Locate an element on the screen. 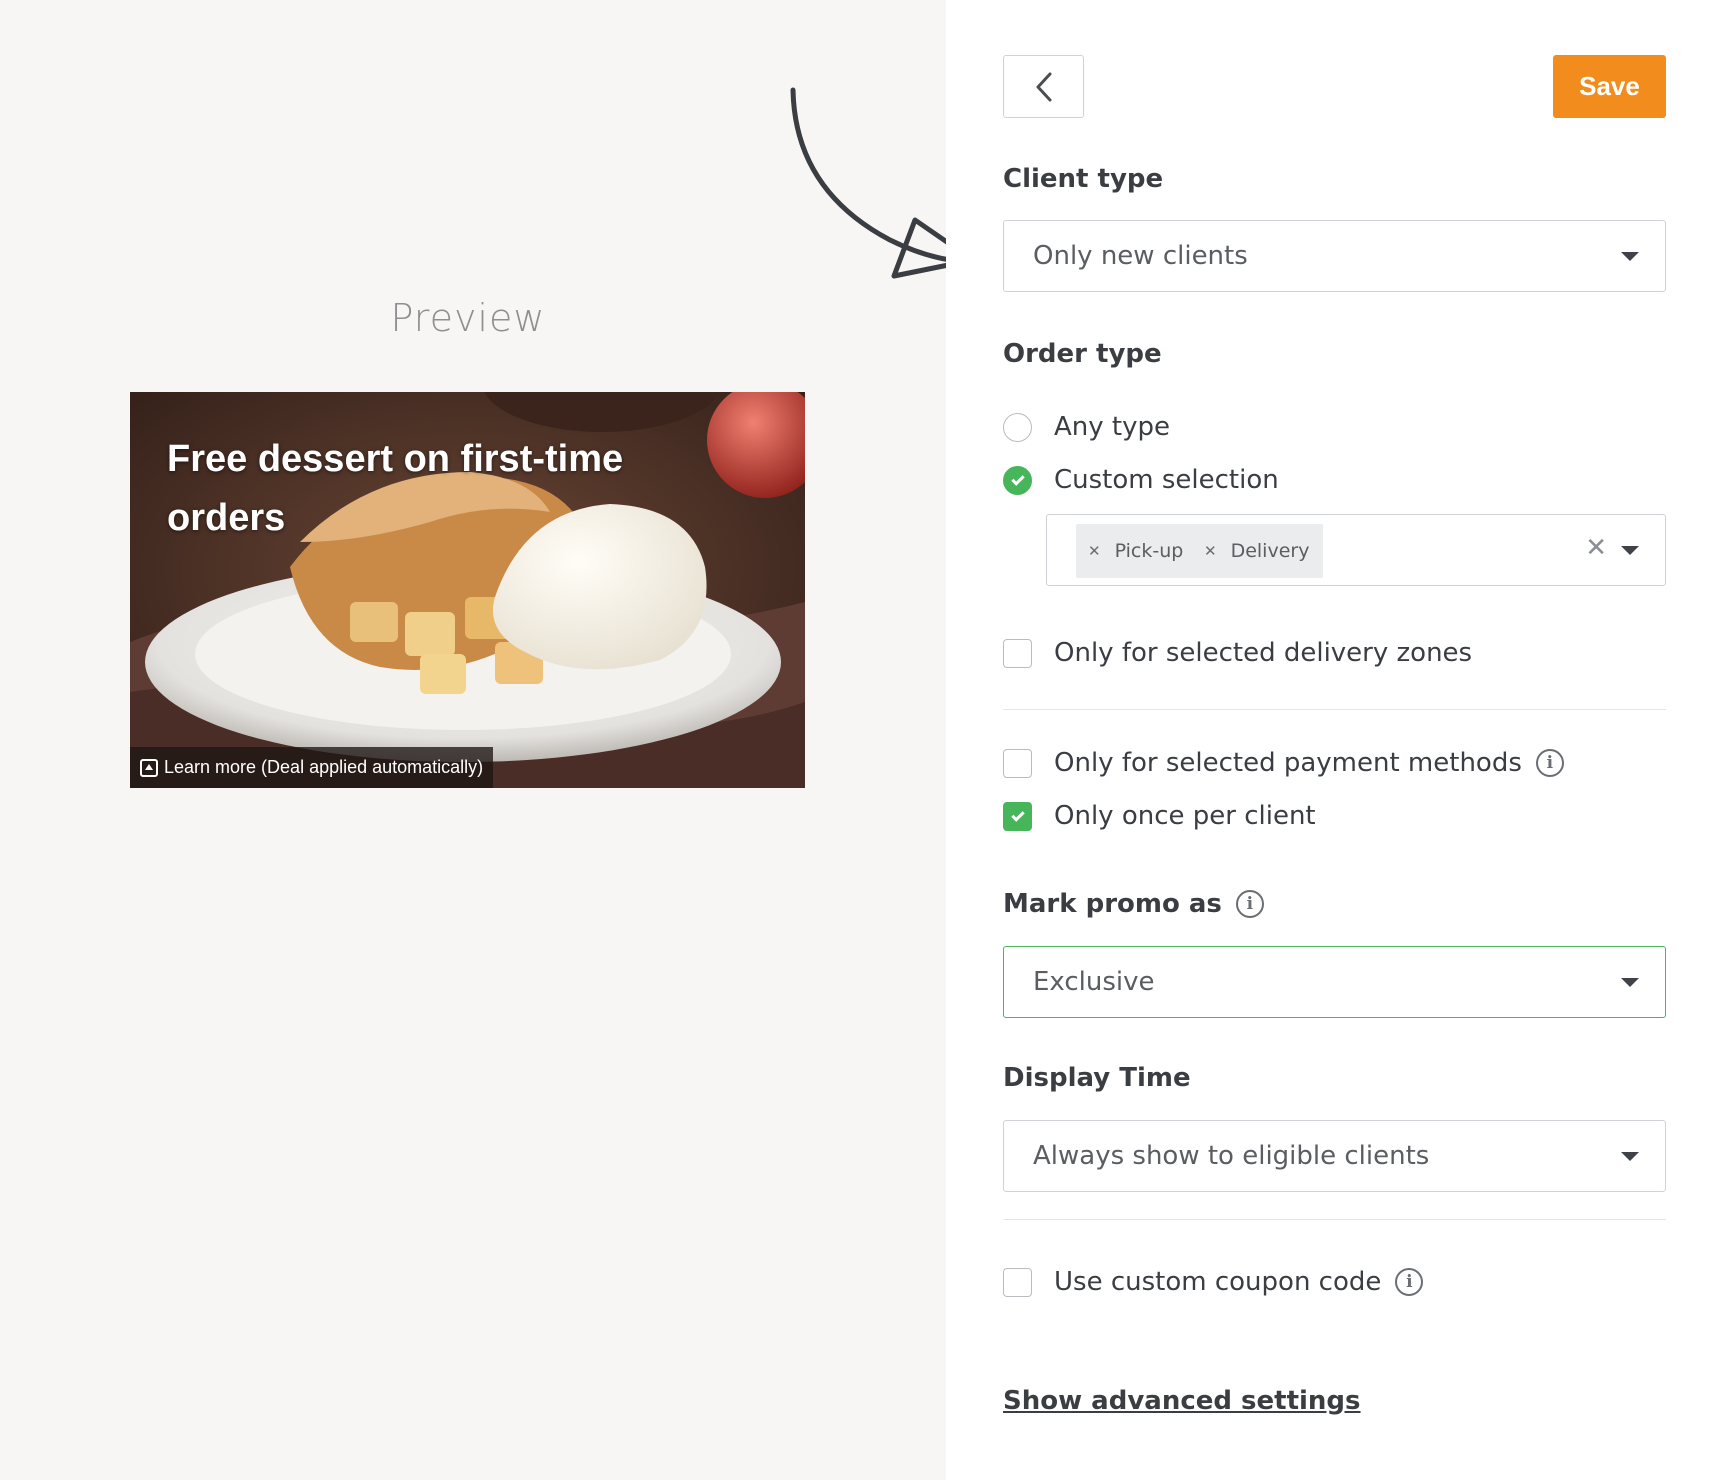 This screenshot has width=1716, height=1480. custom-coupon-label: Use custom coupon code is located at coordinates (1218, 1282).